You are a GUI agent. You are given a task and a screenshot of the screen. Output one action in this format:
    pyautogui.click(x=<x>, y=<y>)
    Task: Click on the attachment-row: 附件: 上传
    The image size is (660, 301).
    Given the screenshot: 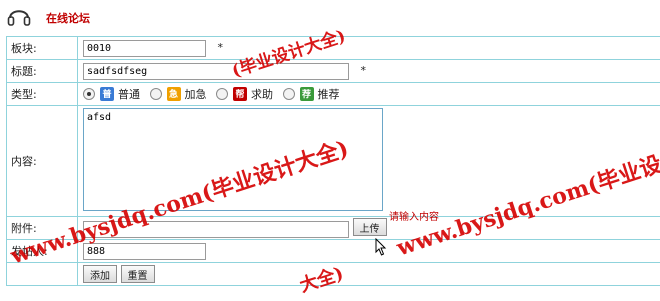 What is the action you would take?
    pyautogui.click(x=333, y=228)
    